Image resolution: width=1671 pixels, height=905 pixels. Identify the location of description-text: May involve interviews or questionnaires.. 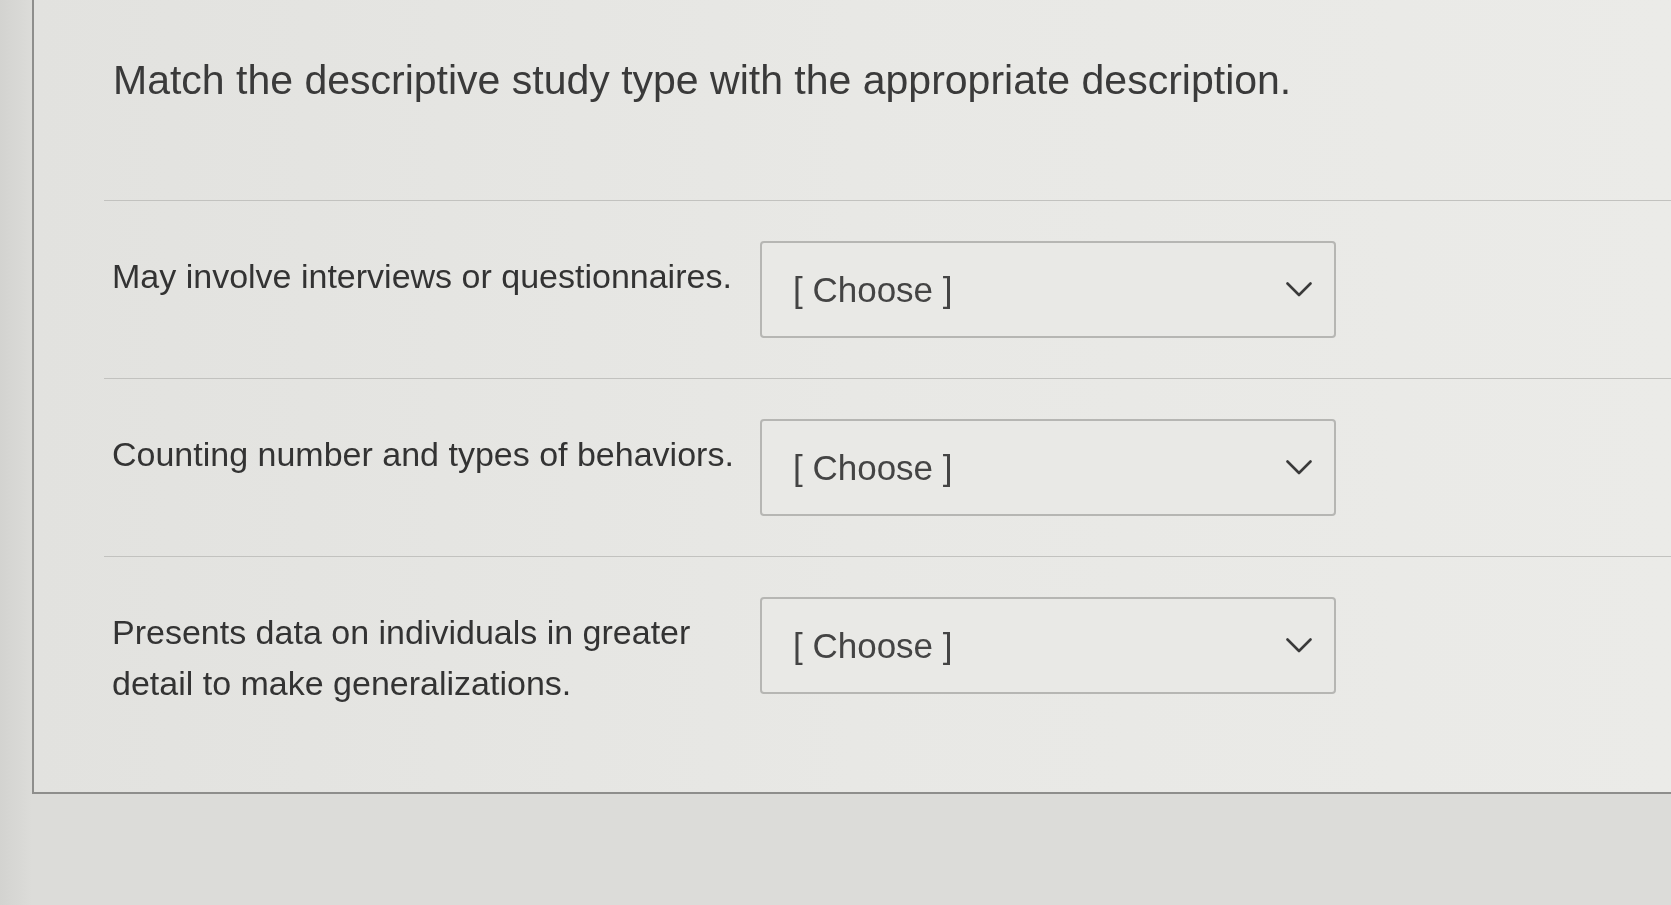
(422, 276).